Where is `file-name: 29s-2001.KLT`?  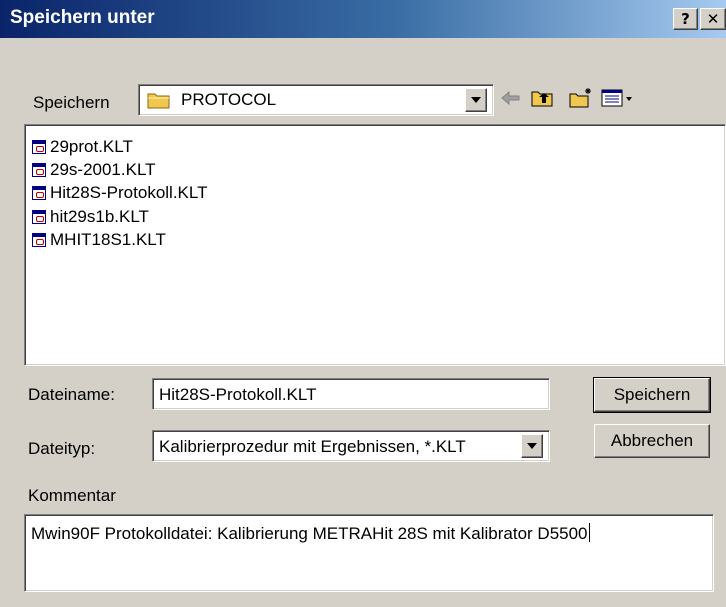 file-name: 29s-2001.KLT is located at coordinates (103, 169).